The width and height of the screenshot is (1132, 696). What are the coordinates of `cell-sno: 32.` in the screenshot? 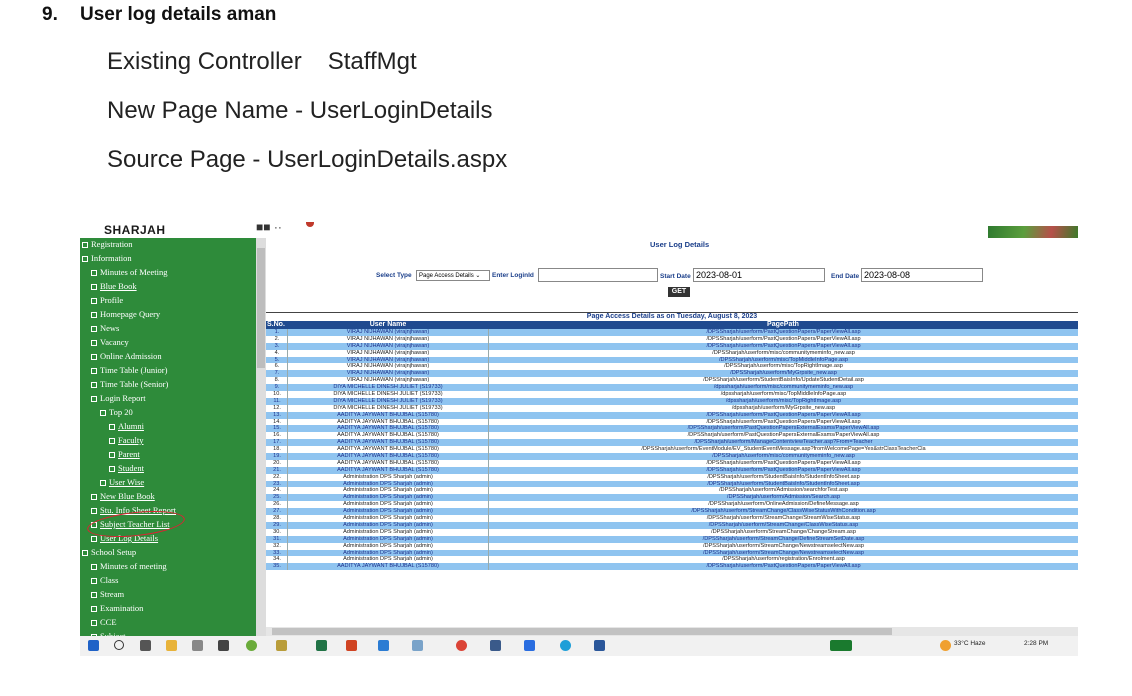 It's located at (277, 546).